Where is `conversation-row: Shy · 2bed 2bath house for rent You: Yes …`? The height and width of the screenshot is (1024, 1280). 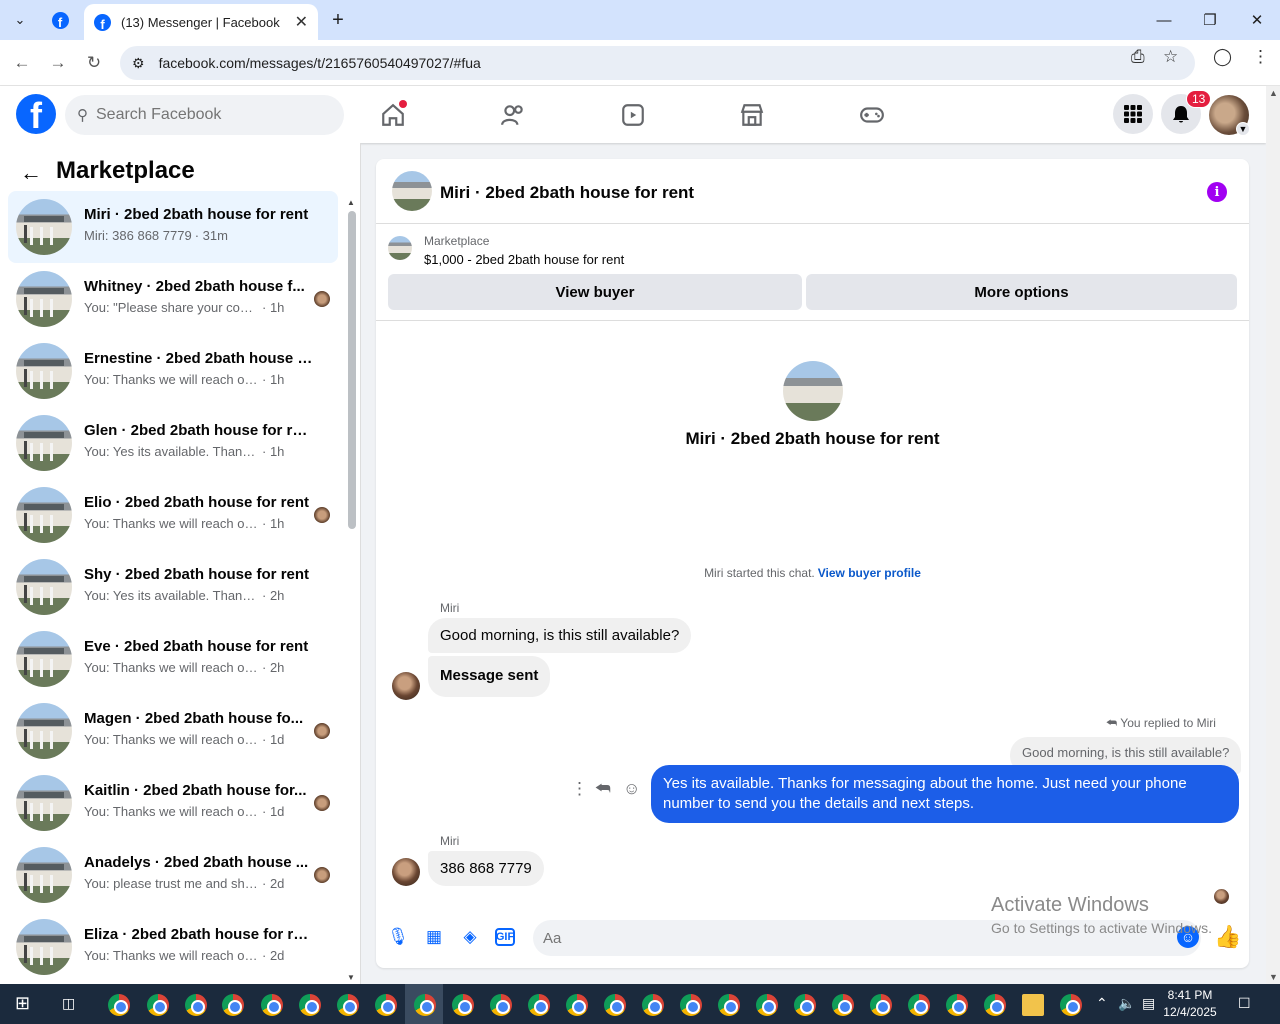 conversation-row: Shy · 2bed 2bath house for rent You: Yes … is located at coordinates (173, 587).